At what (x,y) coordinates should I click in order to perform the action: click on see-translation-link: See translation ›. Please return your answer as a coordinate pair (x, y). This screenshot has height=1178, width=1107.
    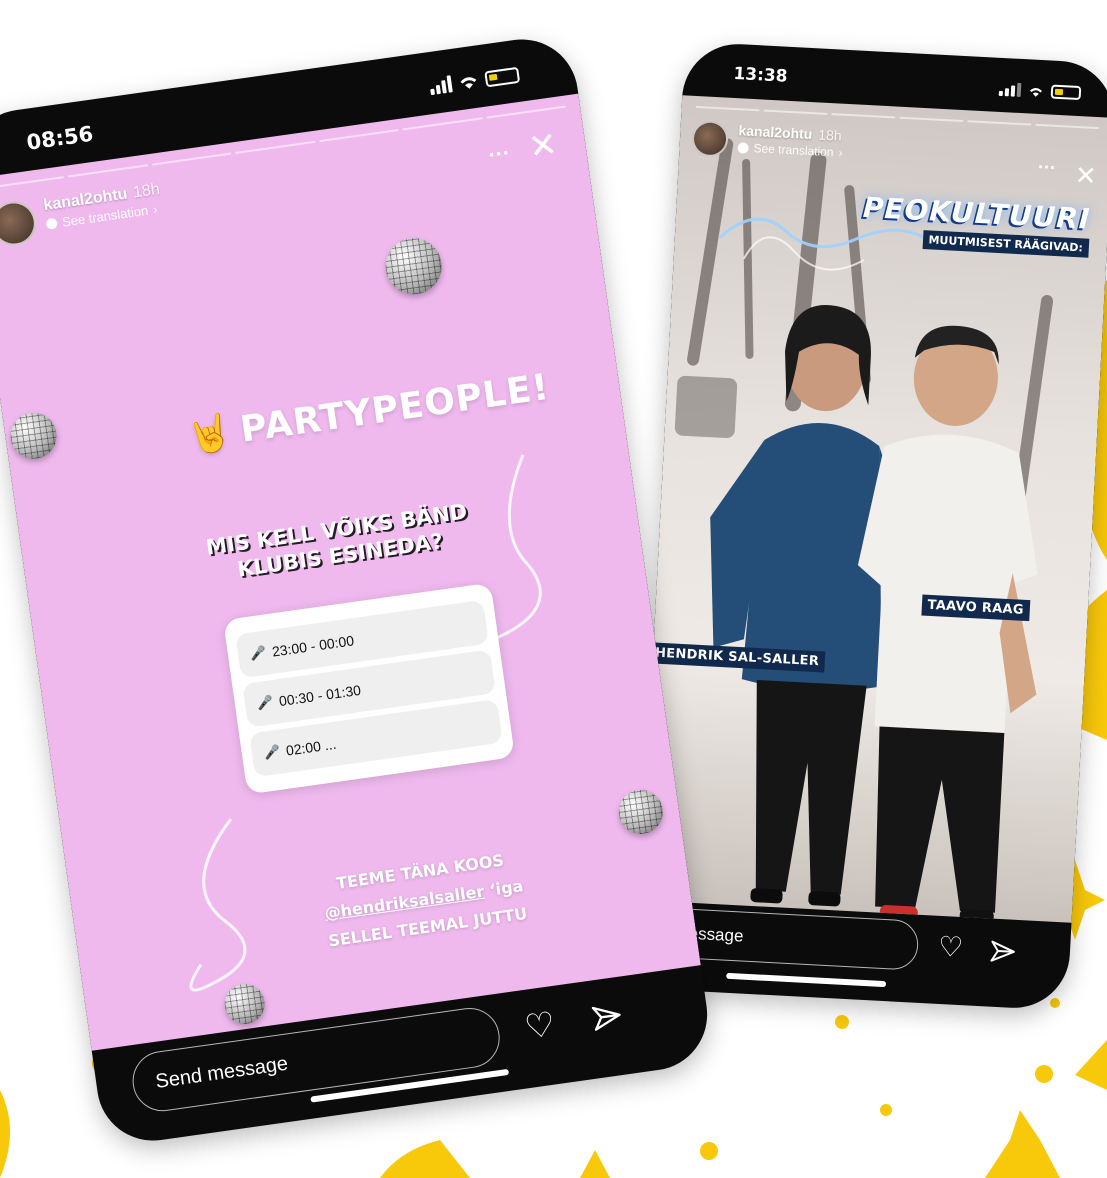
    Looking at the image, I should click on (790, 150).